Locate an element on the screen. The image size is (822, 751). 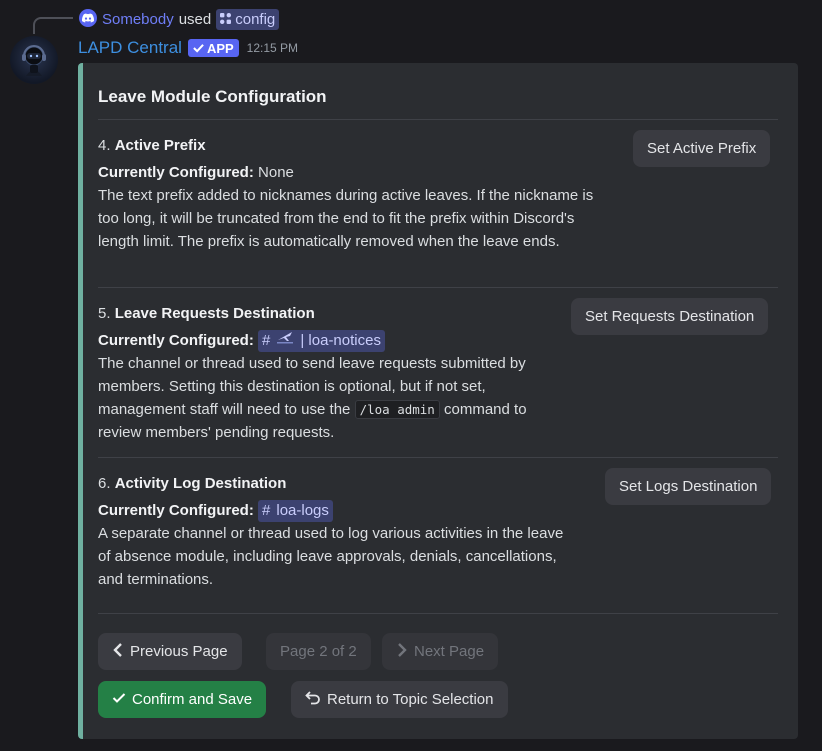
command-name: config is located at coordinates (255, 19).